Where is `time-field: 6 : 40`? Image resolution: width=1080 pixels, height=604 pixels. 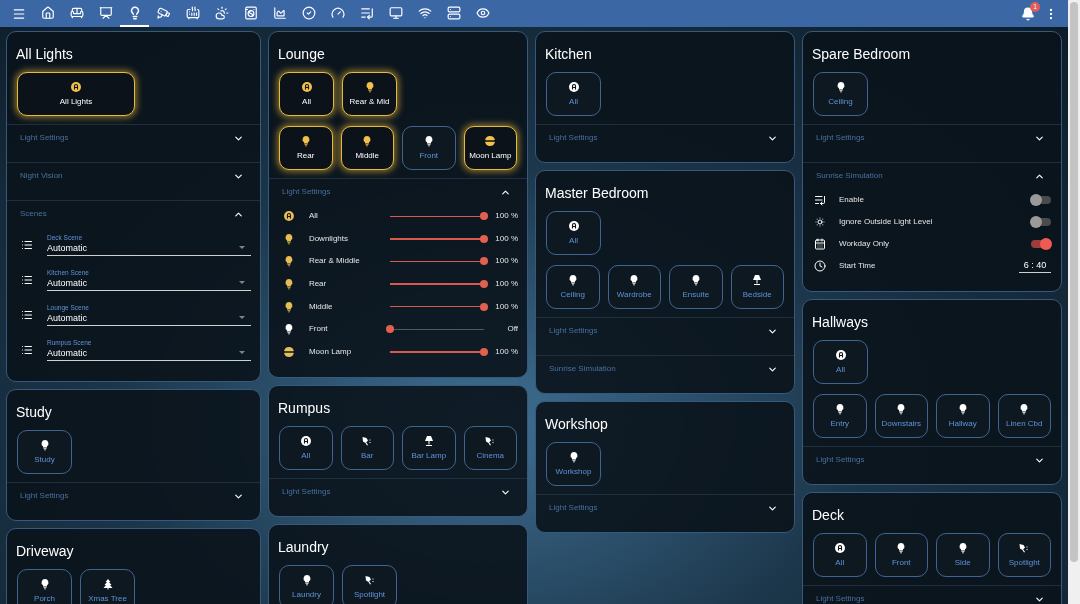 time-field: 6 : 40 is located at coordinates (1035, 266).